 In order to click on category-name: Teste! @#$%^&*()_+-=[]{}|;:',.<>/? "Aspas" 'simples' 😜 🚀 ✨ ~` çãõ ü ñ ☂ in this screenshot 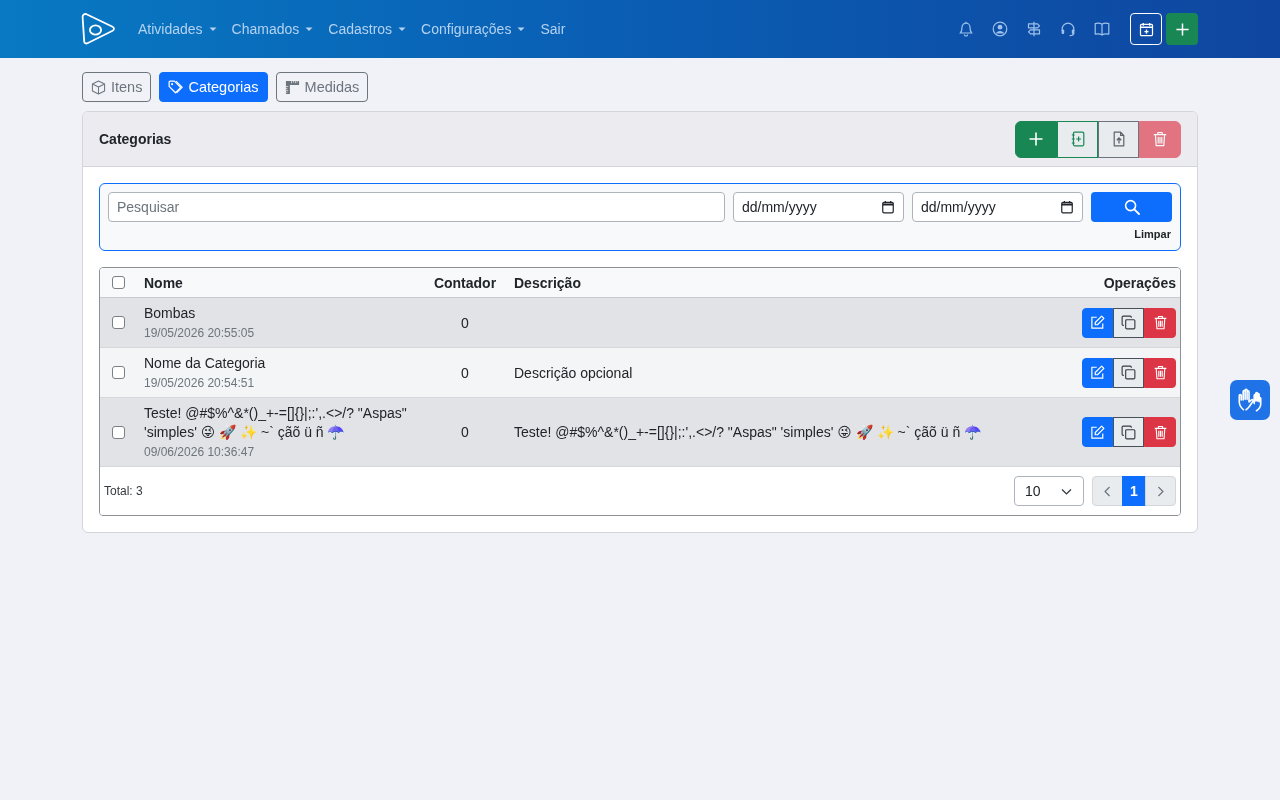, I will do `click(276, 423)`.